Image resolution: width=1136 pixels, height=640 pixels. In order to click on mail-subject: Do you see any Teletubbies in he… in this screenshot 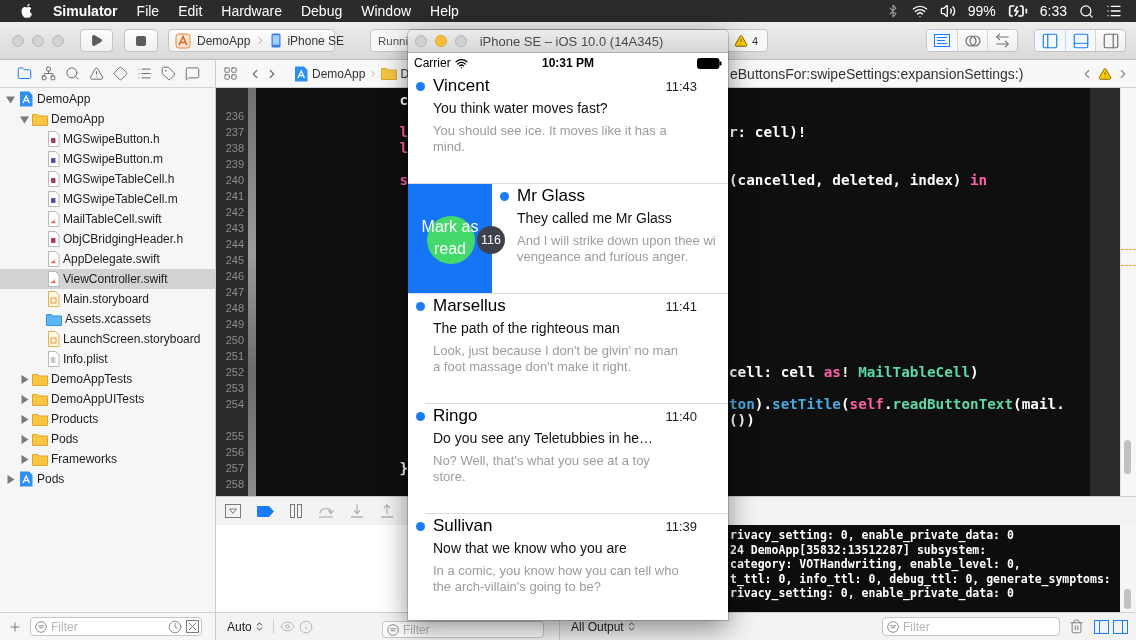, I will do `click(543, 438)`.